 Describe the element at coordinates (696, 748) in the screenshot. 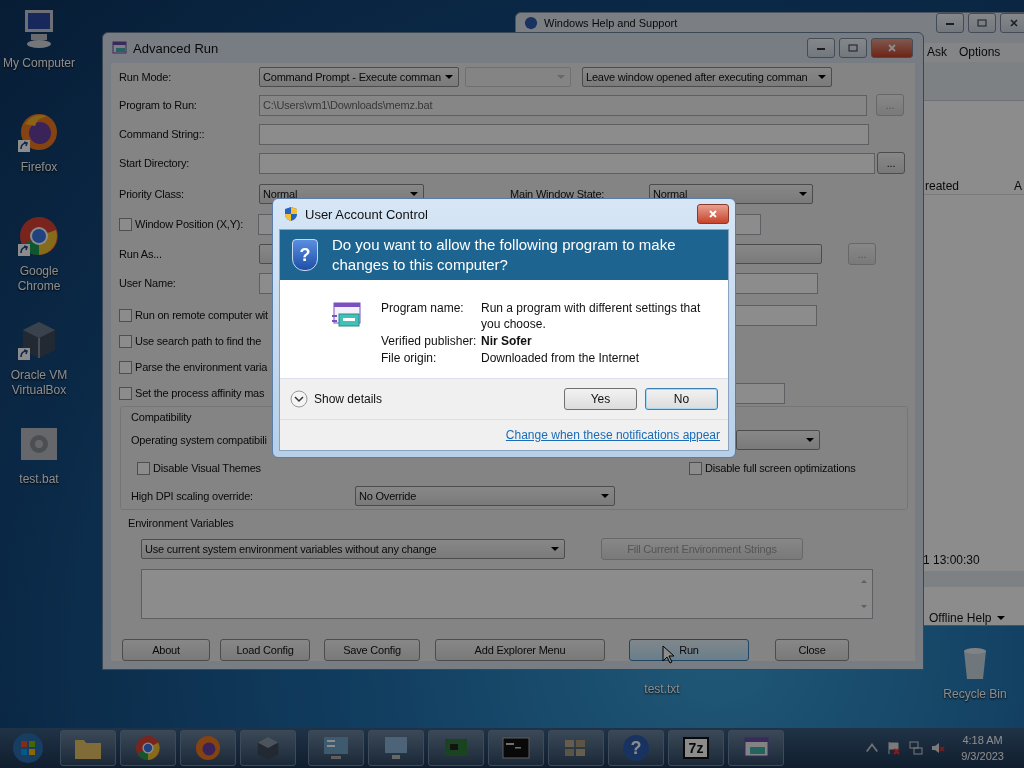

I see `taskbar-button: 7z` at that location.